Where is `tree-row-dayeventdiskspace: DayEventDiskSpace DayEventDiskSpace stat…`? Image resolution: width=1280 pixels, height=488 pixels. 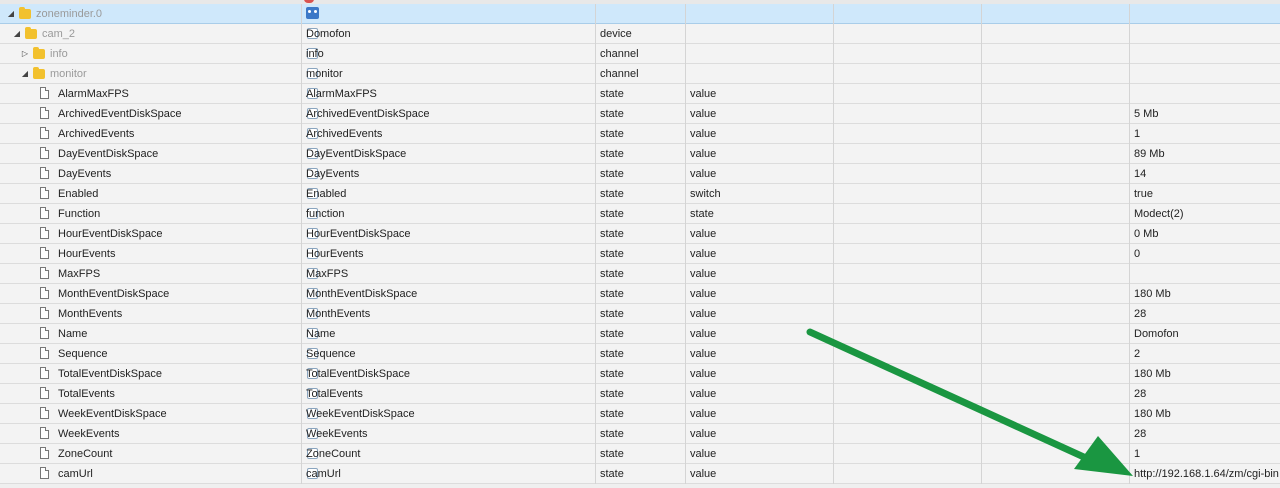
tree-row-dayeventdiskspace: DayEventDiskSpace DayEventDiskSpace stat… is located at coordinates (640, 154).